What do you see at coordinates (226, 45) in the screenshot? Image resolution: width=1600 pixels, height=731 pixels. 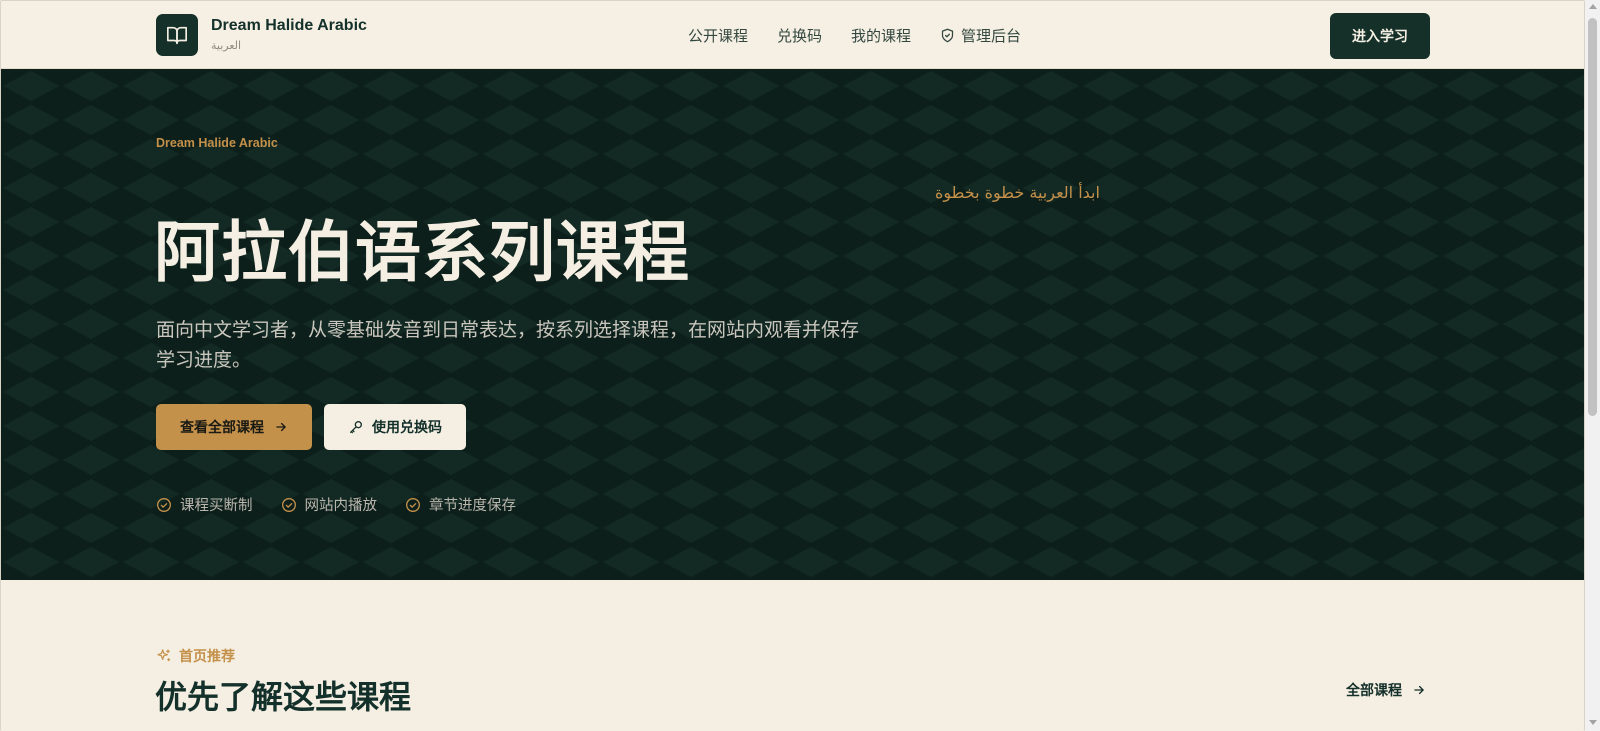 I see `brand-subtitle: العربية` at bounding box center [226, 45].